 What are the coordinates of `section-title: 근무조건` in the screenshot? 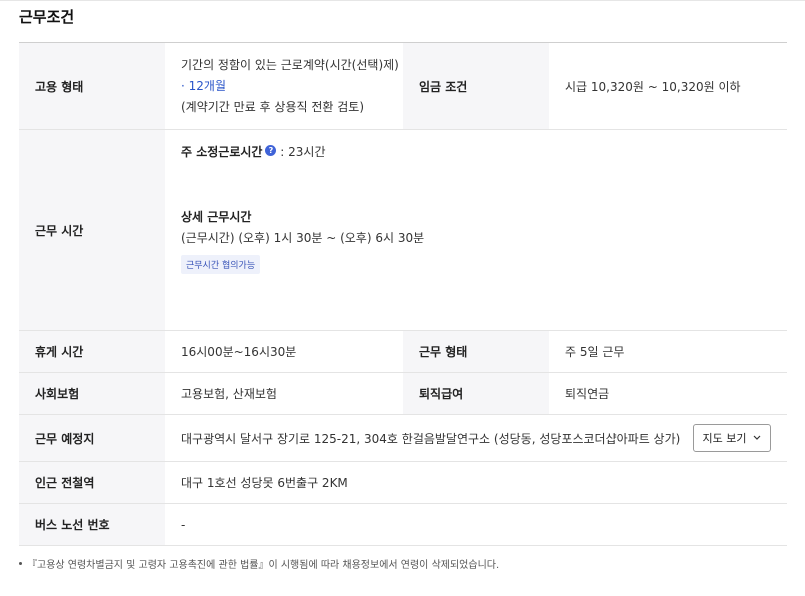 It's located at (47, 17).